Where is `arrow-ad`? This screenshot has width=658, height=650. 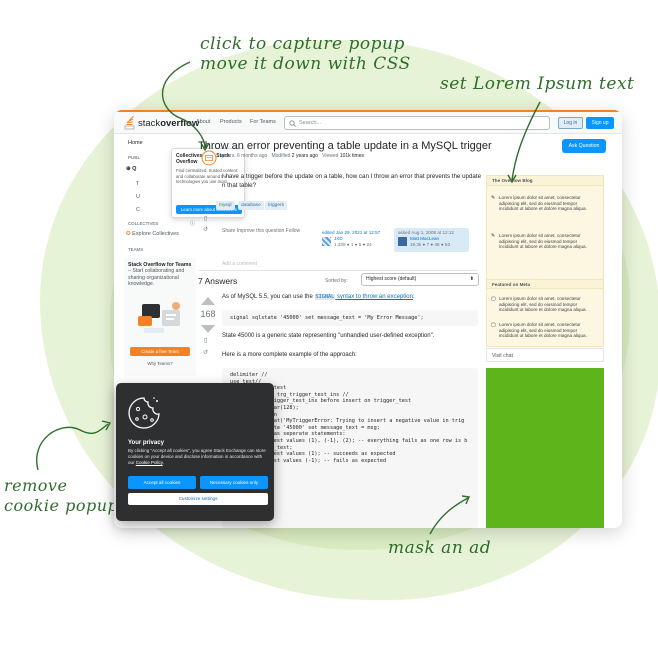 arrow-ad is located at coordinates (449, 516).